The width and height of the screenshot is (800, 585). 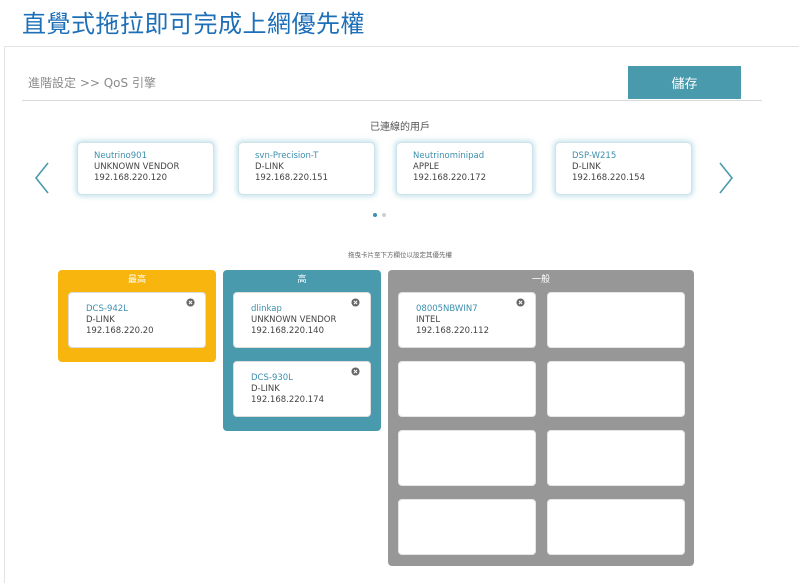 What do you see at coordinates (384, 215) in the screenshot?
I see `pager-dot` at bounding box center [384, 215].